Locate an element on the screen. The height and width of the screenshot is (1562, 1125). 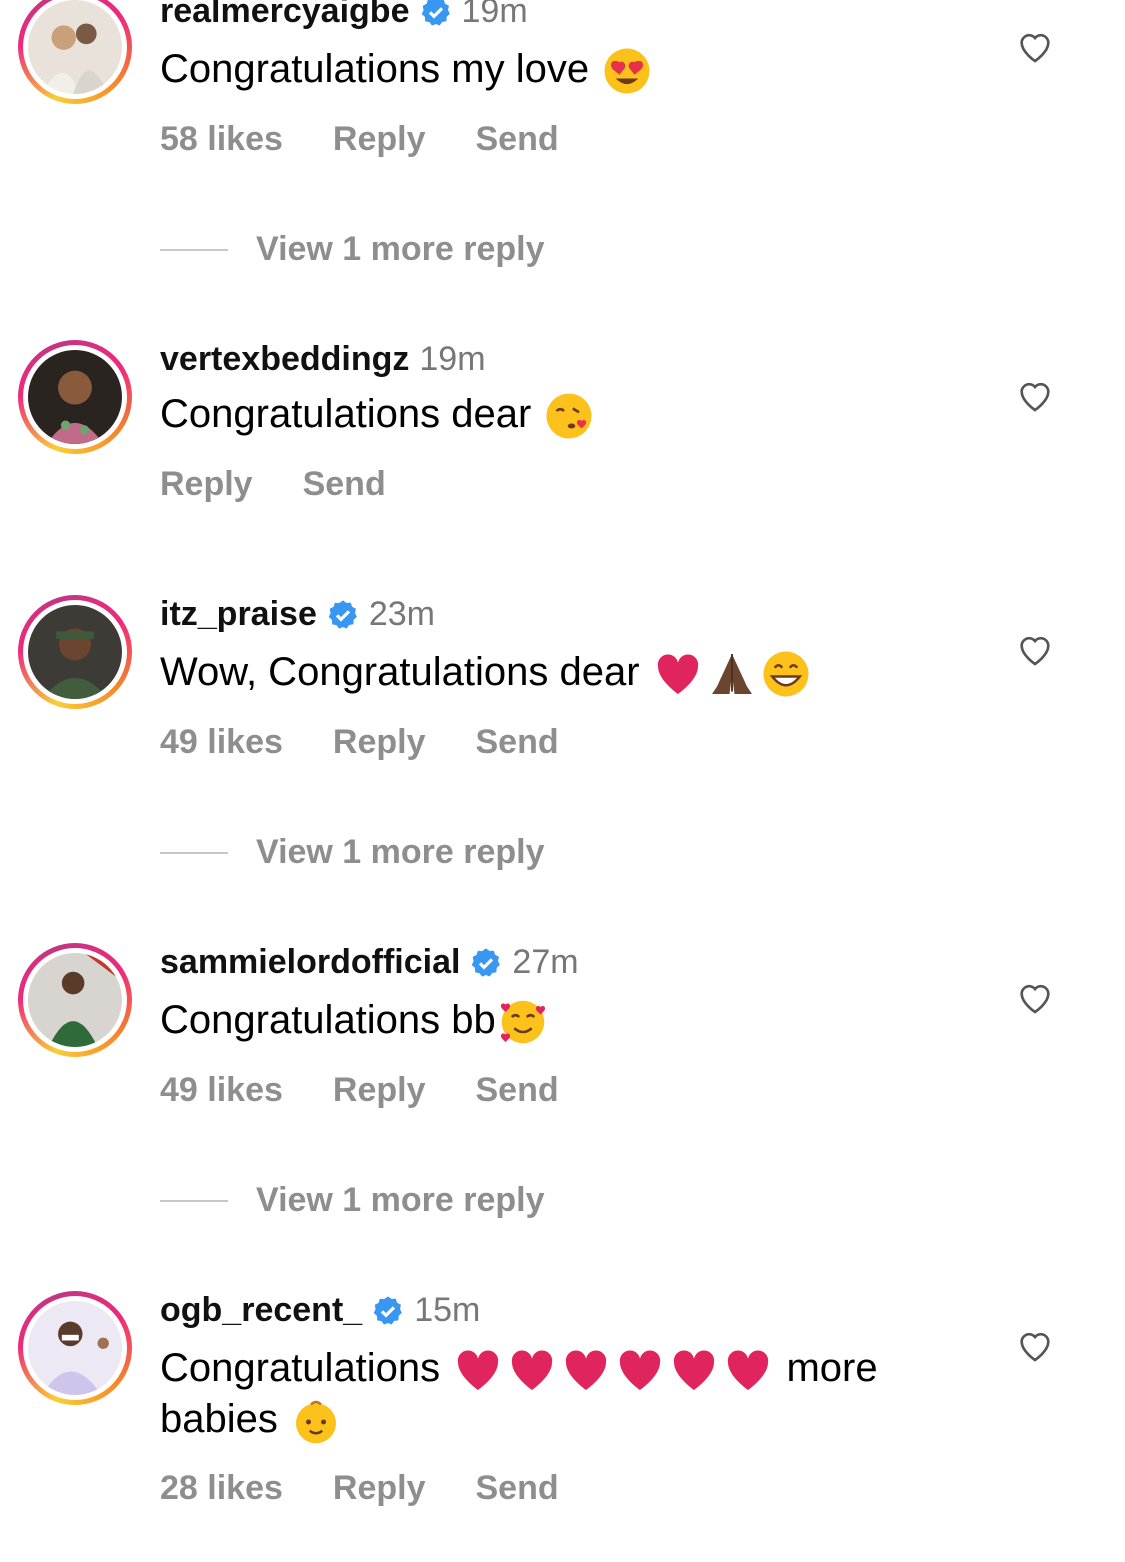
baby-emoji is located at coordinates (316, 1422).